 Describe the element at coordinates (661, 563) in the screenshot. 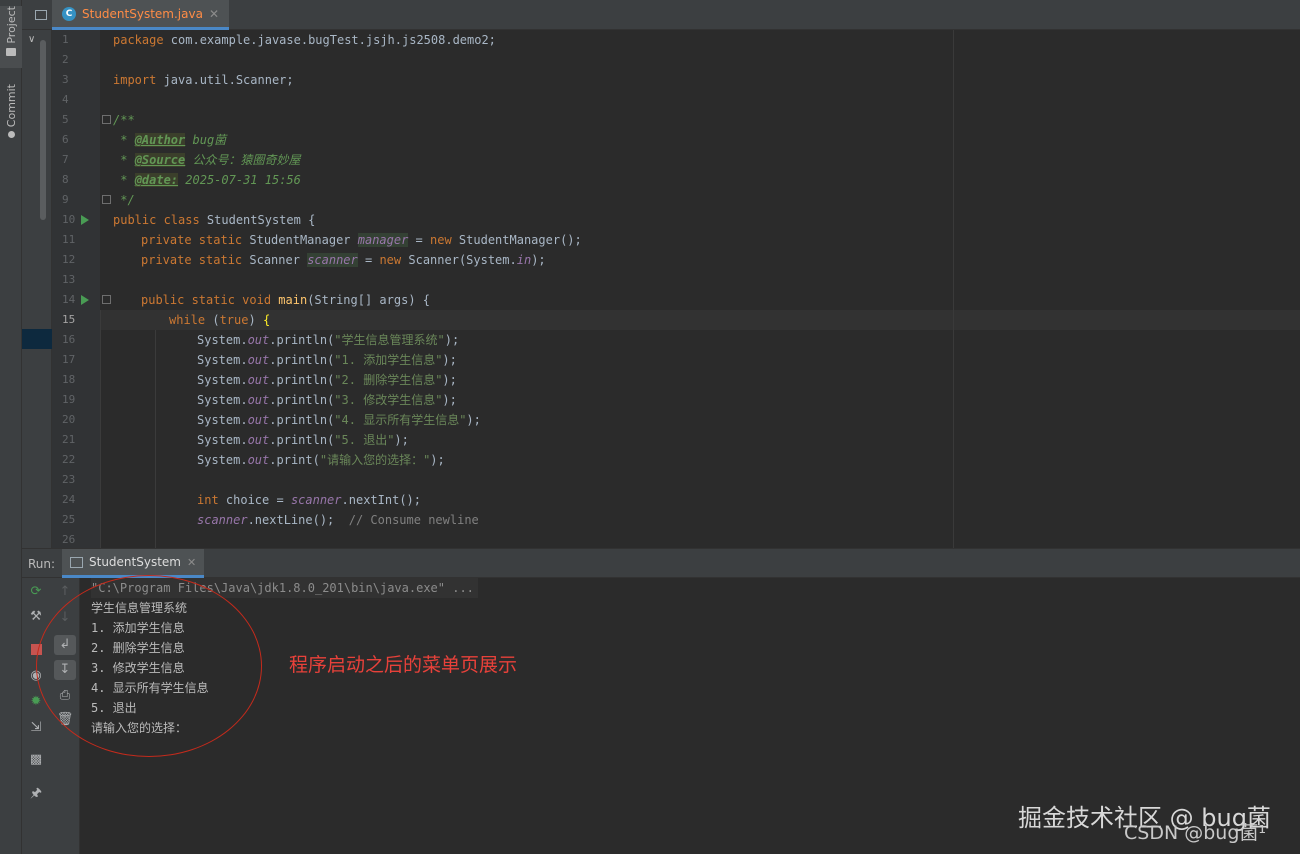

I see `run-panel-header: Run: StudentSystem ✕` at that location.